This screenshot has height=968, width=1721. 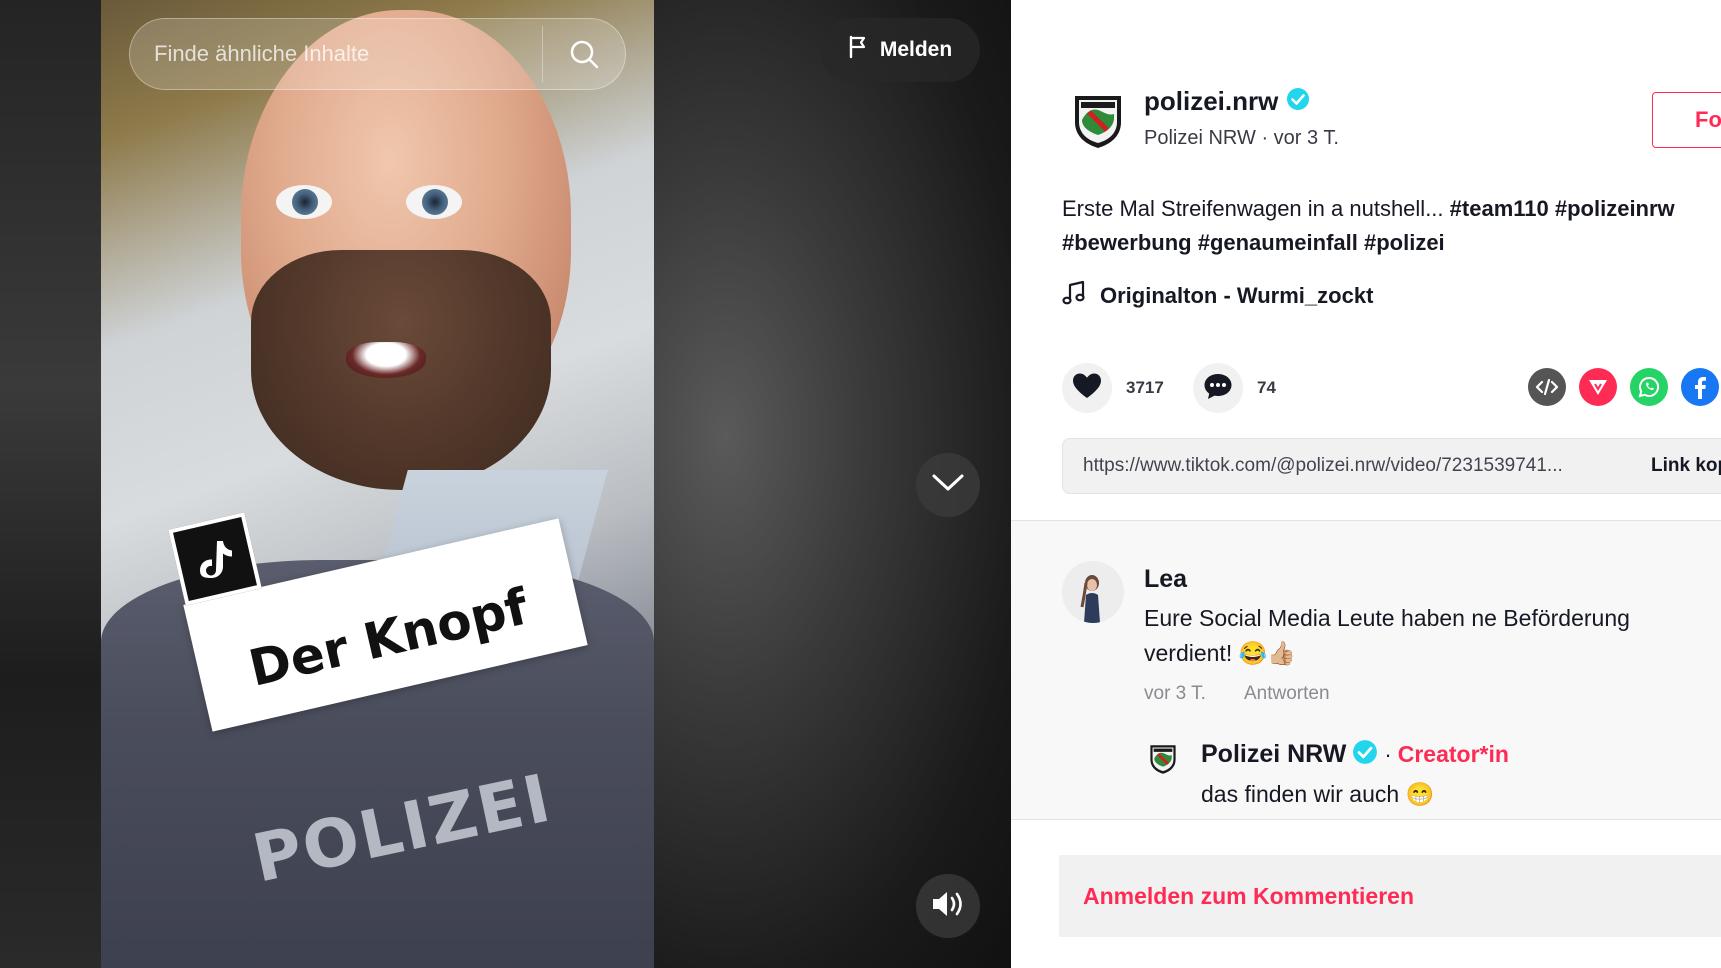 What do you see at coordinates (1175, 693) in the screenshot?
I see `comment-time: vor 3 T.` at bounding box center [1175, 693].